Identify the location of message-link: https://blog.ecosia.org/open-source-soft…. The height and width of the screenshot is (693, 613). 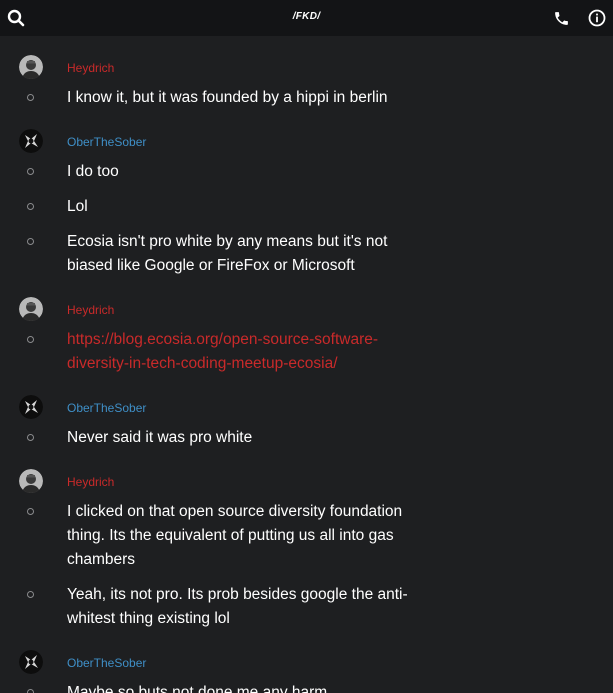
(227, 352).